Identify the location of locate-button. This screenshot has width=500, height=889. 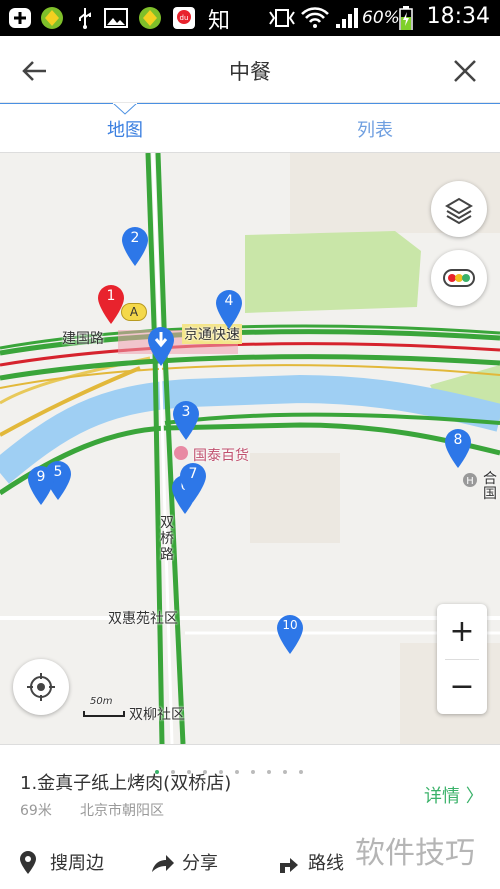
(41, 687).